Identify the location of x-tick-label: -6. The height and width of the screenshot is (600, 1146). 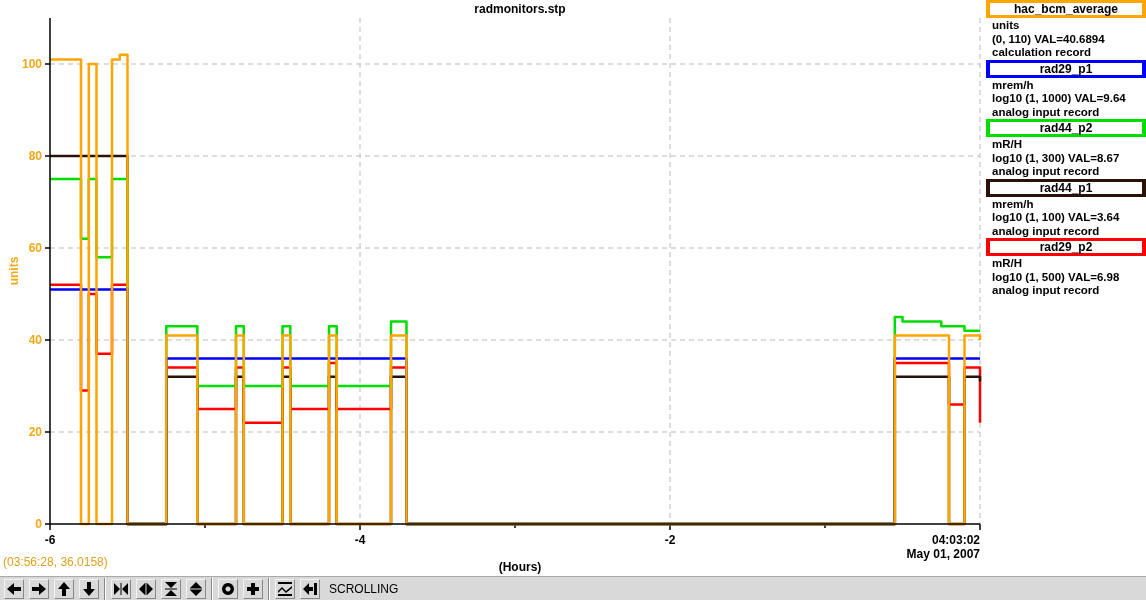
(50, 540).